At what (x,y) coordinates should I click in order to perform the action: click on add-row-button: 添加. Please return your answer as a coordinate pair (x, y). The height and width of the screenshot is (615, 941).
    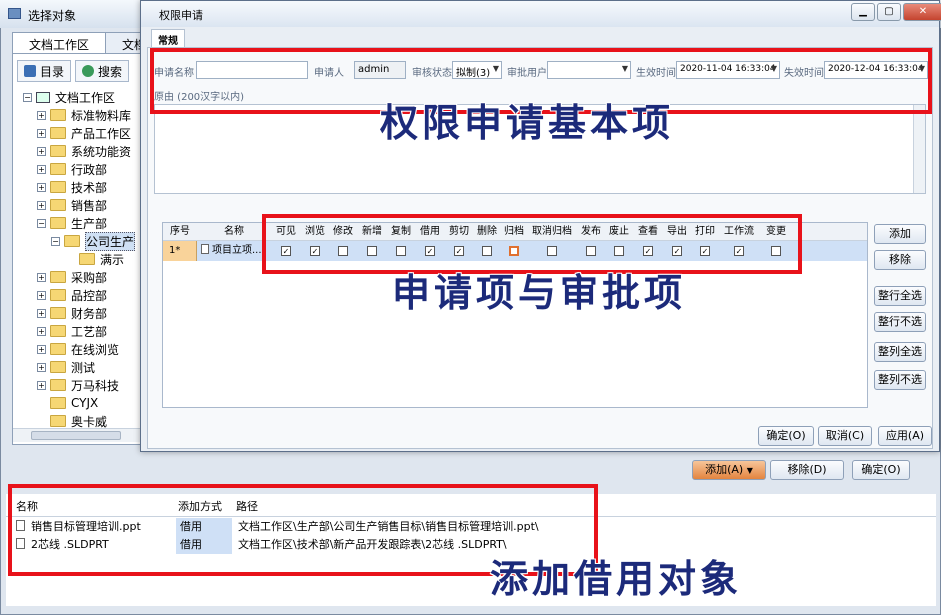
    Looking at the image, I should click on (900, 234).